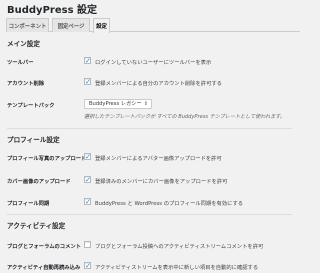 This screenshot has width=320, height=273. Describe the element at coordinates (44, 247) in the screenshot. I see `blog-comments-label: ブログとフォーラムのコメント` at that location.